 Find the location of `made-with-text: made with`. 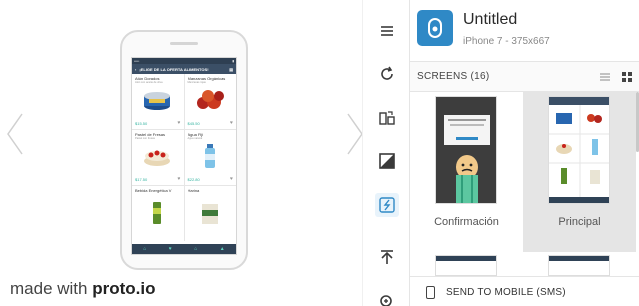

made-with-text: made with is located at coordinates (49, 288).